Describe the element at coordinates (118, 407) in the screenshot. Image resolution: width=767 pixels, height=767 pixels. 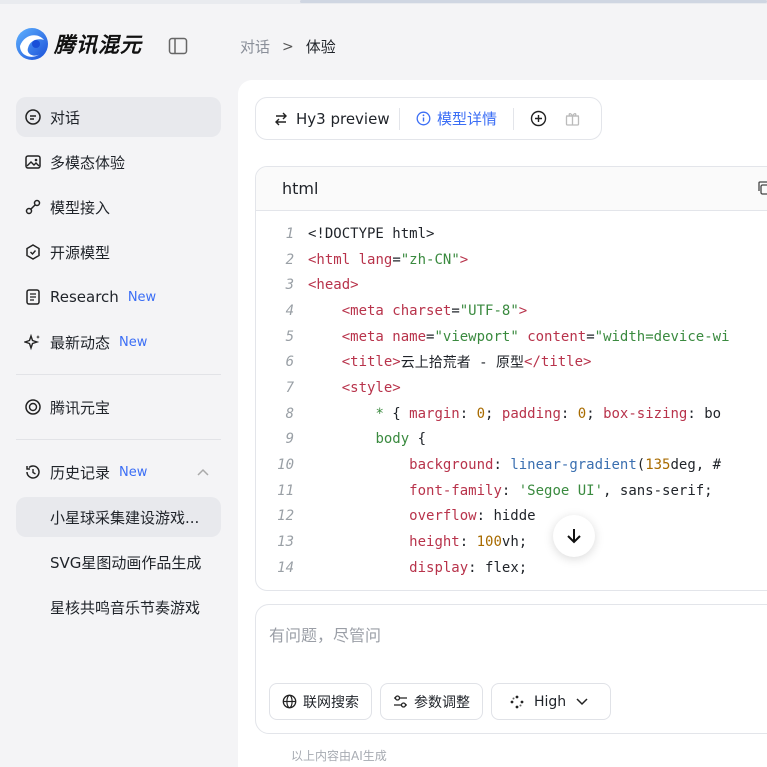
I see `sidebar-item-yuanbao: 腾讯元宝` at that location.